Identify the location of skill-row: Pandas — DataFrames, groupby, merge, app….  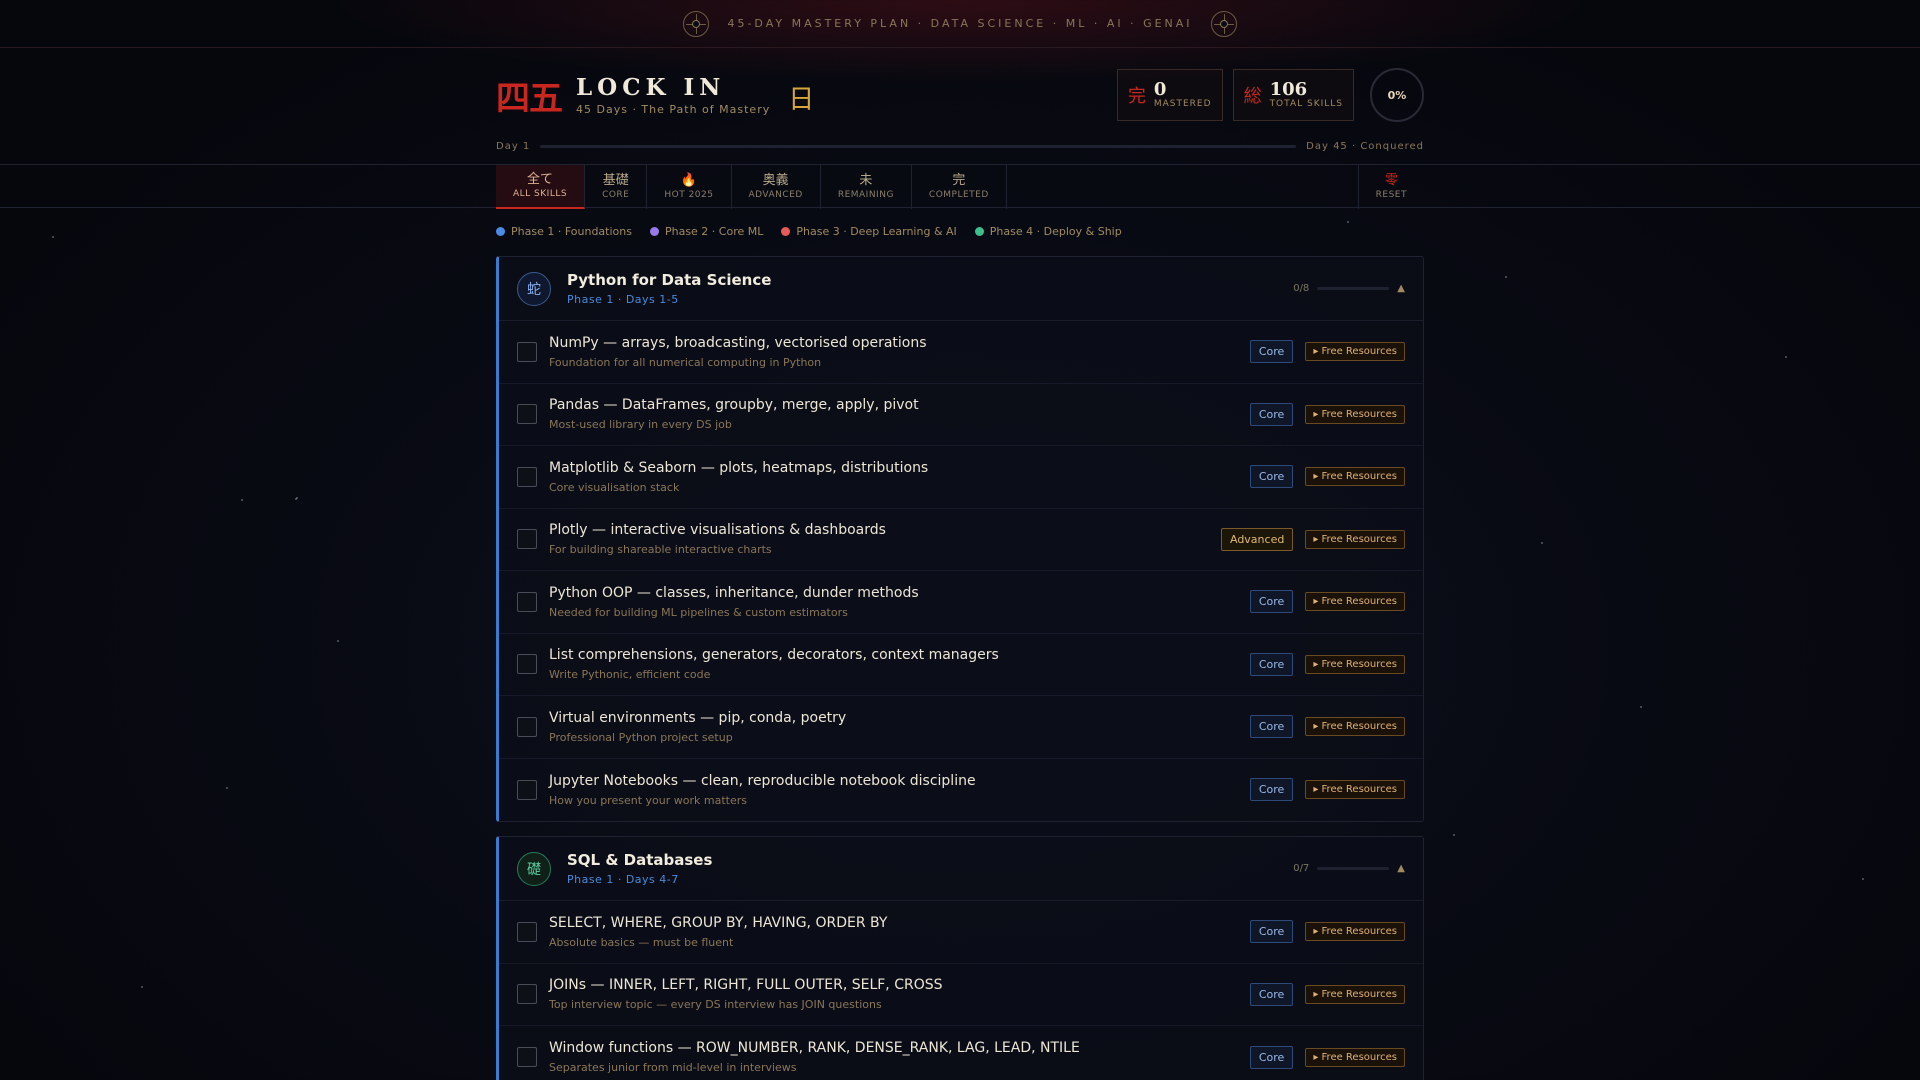
(961, 415).